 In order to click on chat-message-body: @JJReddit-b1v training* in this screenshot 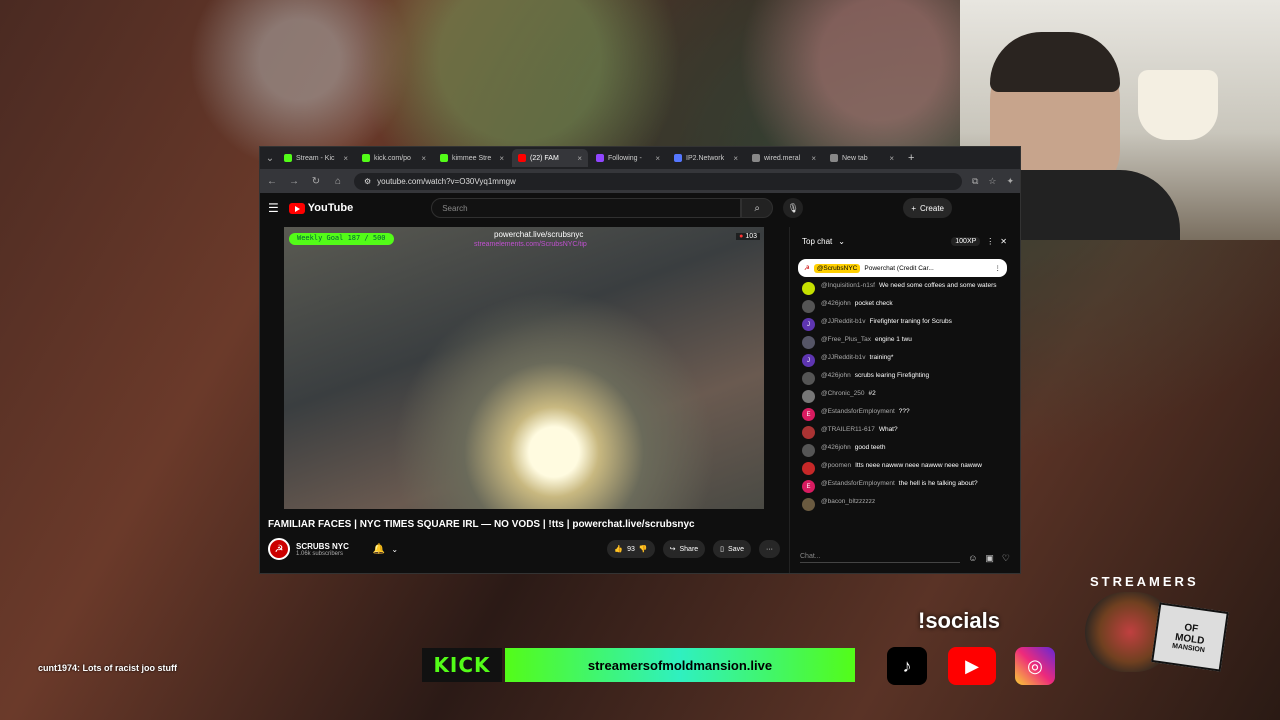, I will do `click(857, 357)`.